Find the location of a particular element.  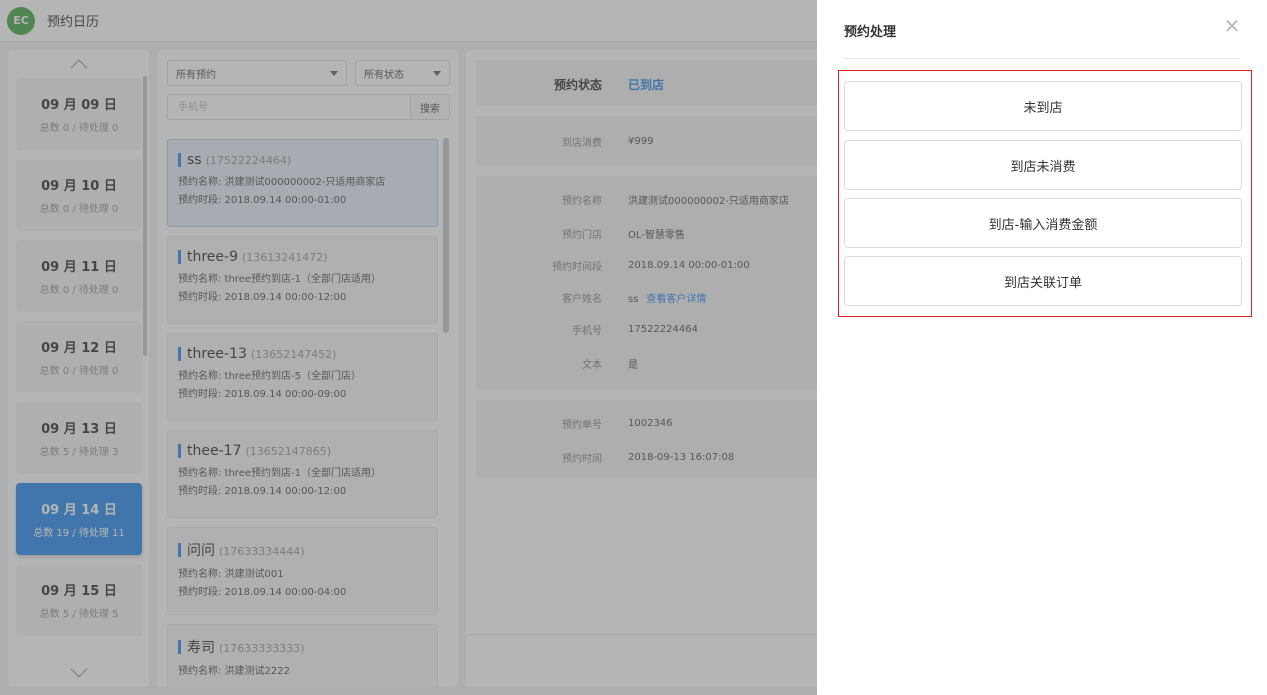

not-arrived-button: 未到店 is located at coordinates (1043, 106).